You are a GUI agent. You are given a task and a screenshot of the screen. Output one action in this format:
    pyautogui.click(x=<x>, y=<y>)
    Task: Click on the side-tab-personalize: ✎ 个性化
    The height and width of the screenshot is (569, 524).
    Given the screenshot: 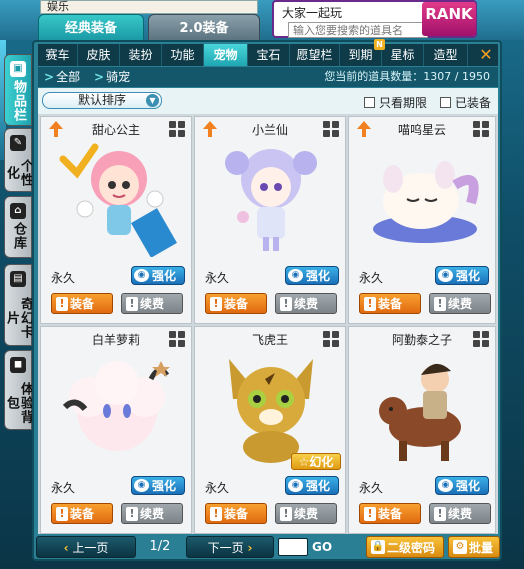 What is the action you would take?
    pyautogui.click(x=18, y=160)
    